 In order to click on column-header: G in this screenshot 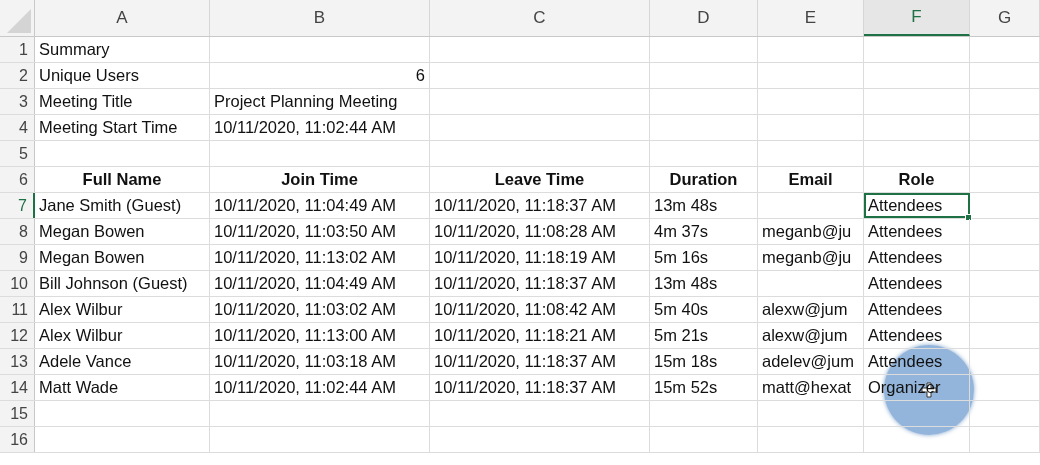, I will do `click(1005, 18)`.